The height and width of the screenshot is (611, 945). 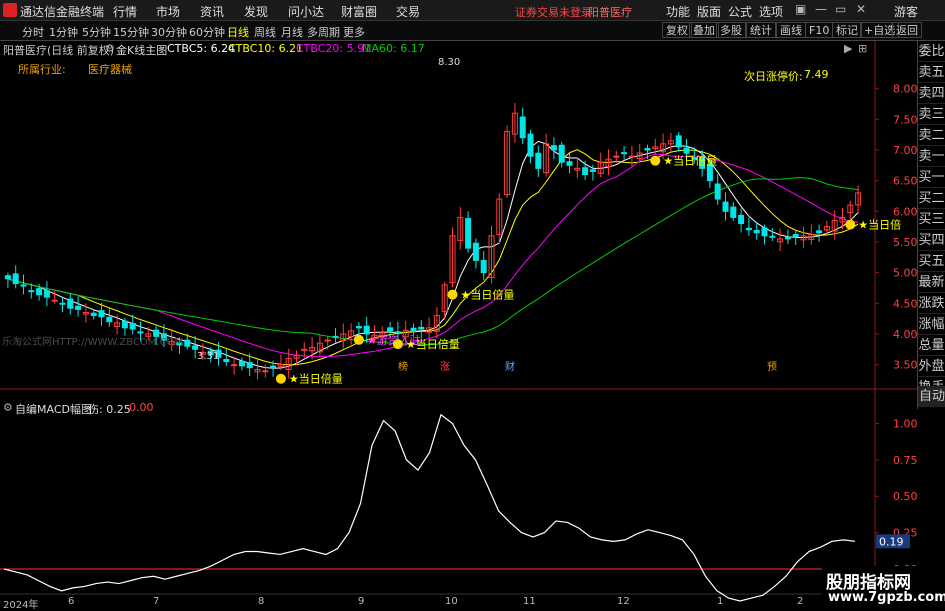 What do you see at coordinates (931, 156) in the screenshot?
I see `panel-item: 卖一` at bounding box center [931, 156].